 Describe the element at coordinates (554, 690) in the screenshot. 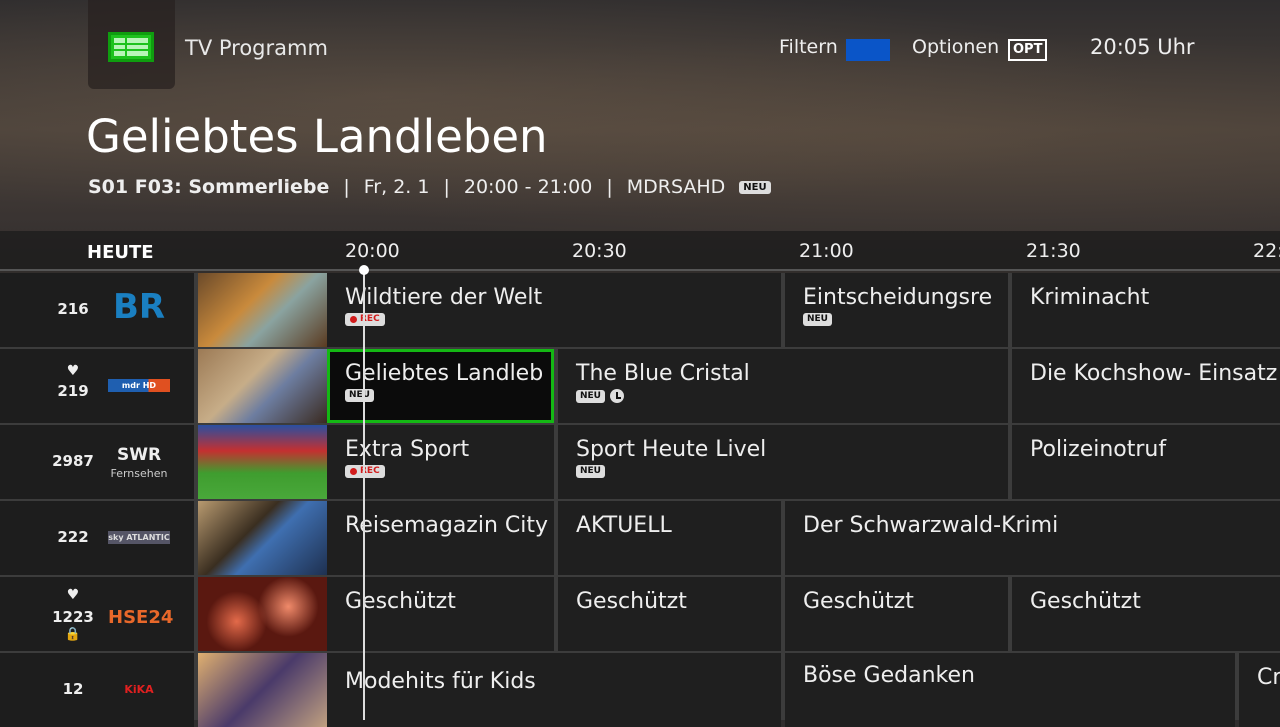

I see `program-cell: Modehits für Kids` at that location.